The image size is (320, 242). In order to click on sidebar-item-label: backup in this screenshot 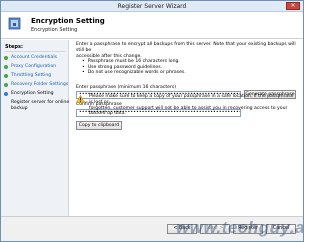, I will do `click(19, 108)`.